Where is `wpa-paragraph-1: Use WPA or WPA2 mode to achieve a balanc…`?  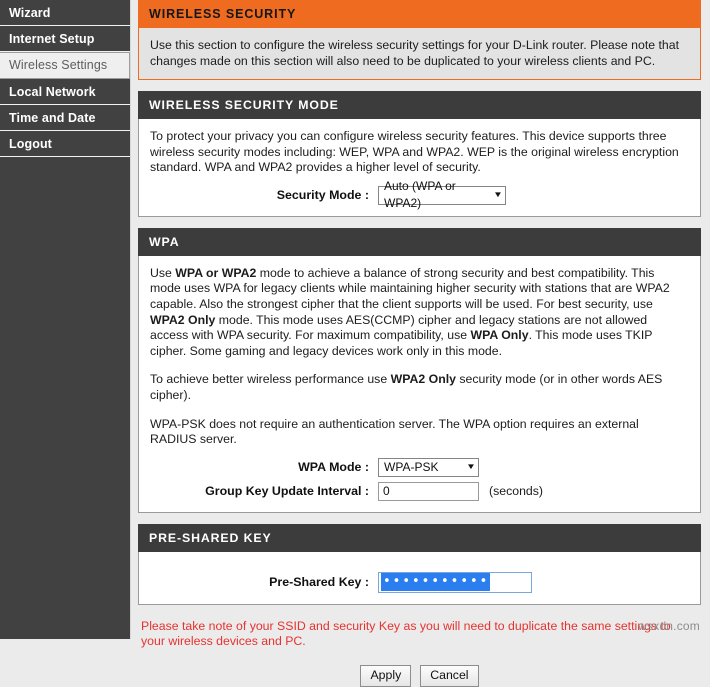 wpa-paragraph-1: Use WPA or WPA2 mode to achieve a balanc… is located at coordinates (419, 313).